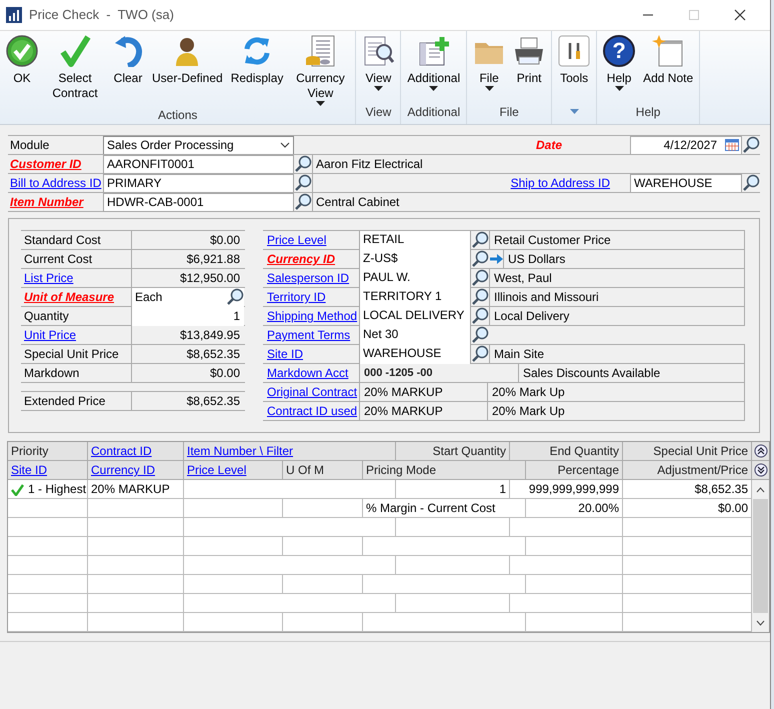 The height and width of the screenshot is (709, 774). Describe the element at coordinates (761, 451) in the screenshot. I see `double-chevron-up-icon` at that location.